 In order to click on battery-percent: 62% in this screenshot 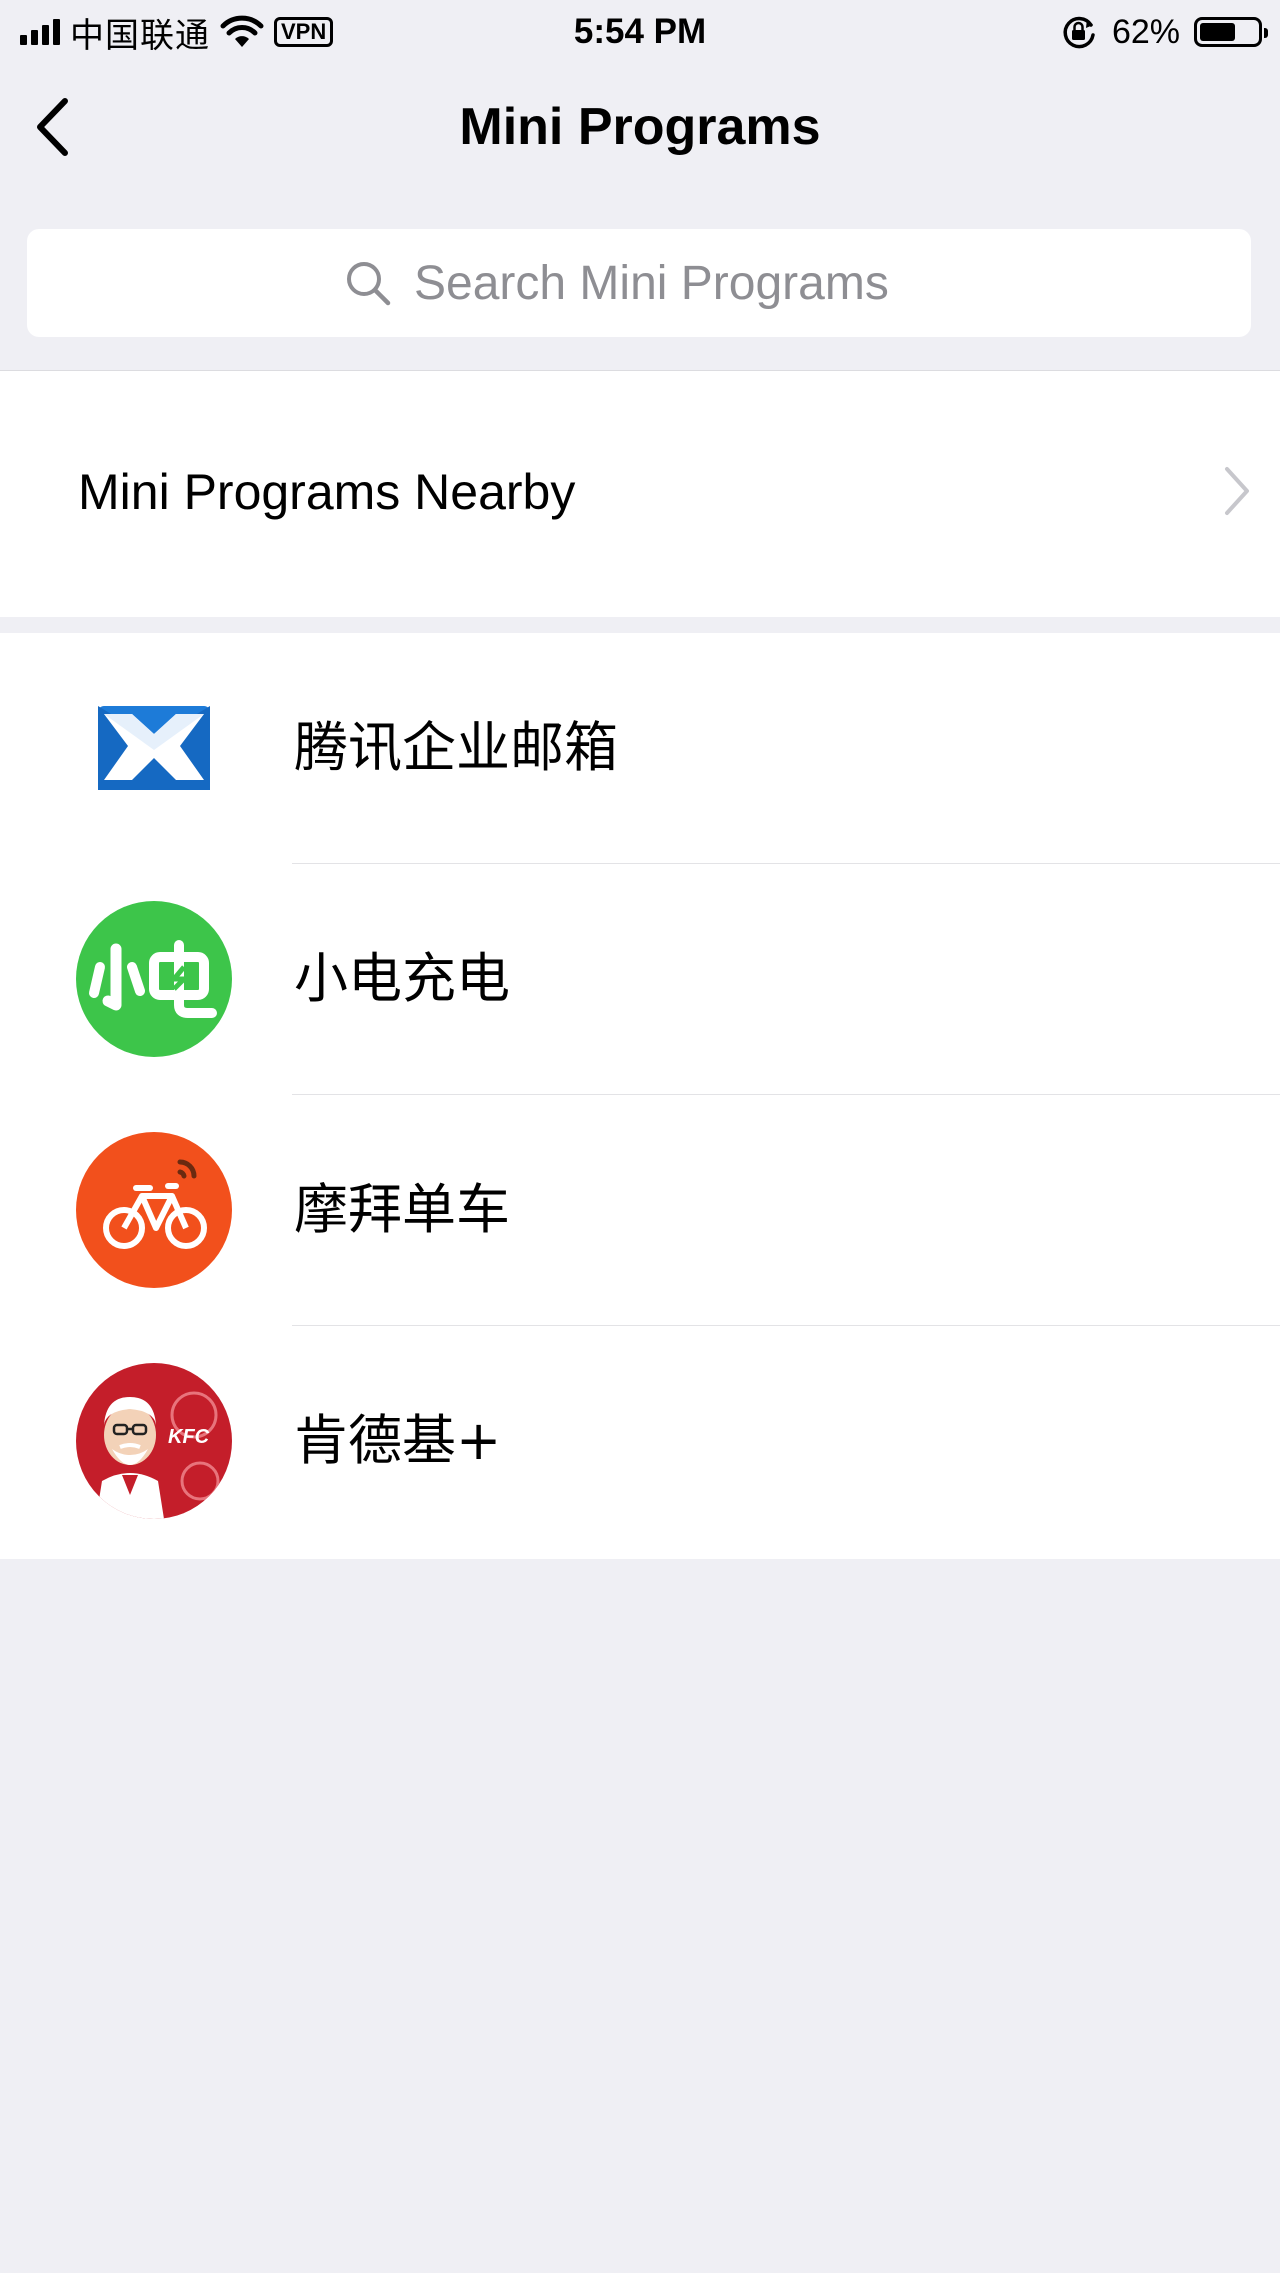, I will do `click(1145, 31)`.